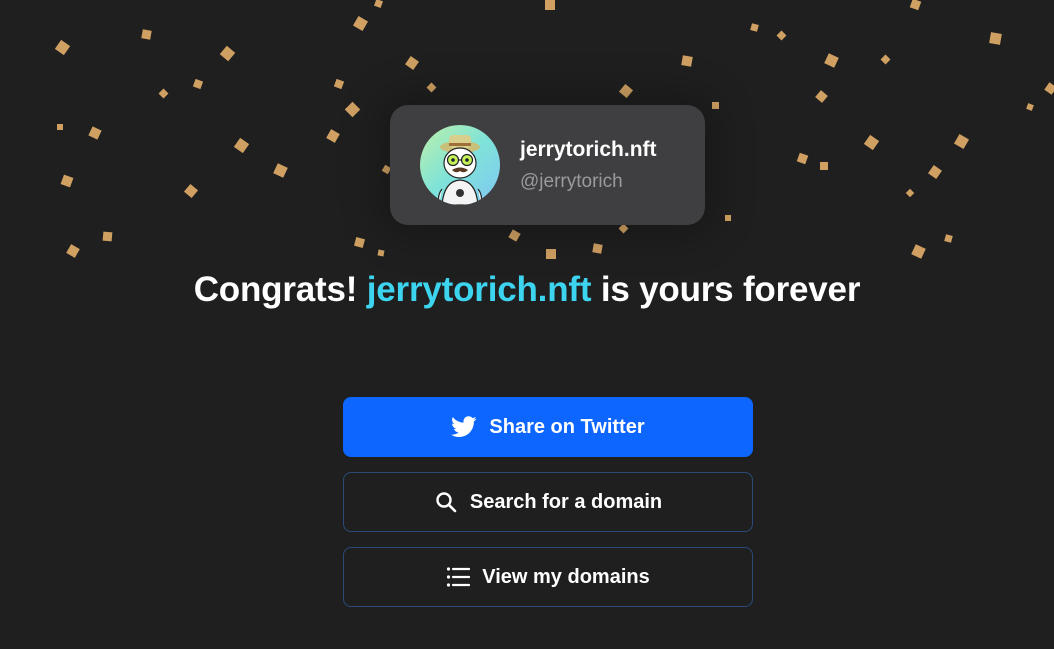 The height and width of the screenshot is (649, 1054). What do you see at coordinates (479, 289) in the screenshot?
I see `headline-domain: jerrytorich.nft` at bounding box center [479, 289].